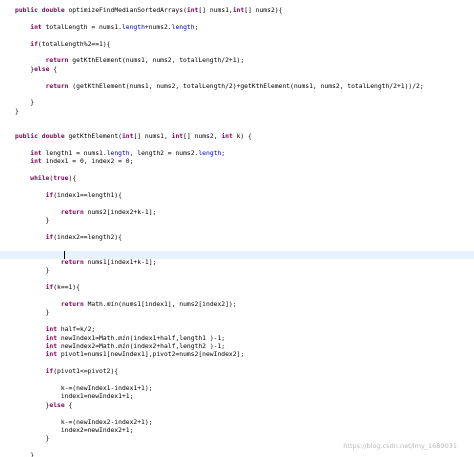 The height and width of the screenshot is (457, 474). Describe the element at coordinates (177, 304) in the screenshot. I see `code-token: (nums1[index1], nums2[index2]);` at that location.